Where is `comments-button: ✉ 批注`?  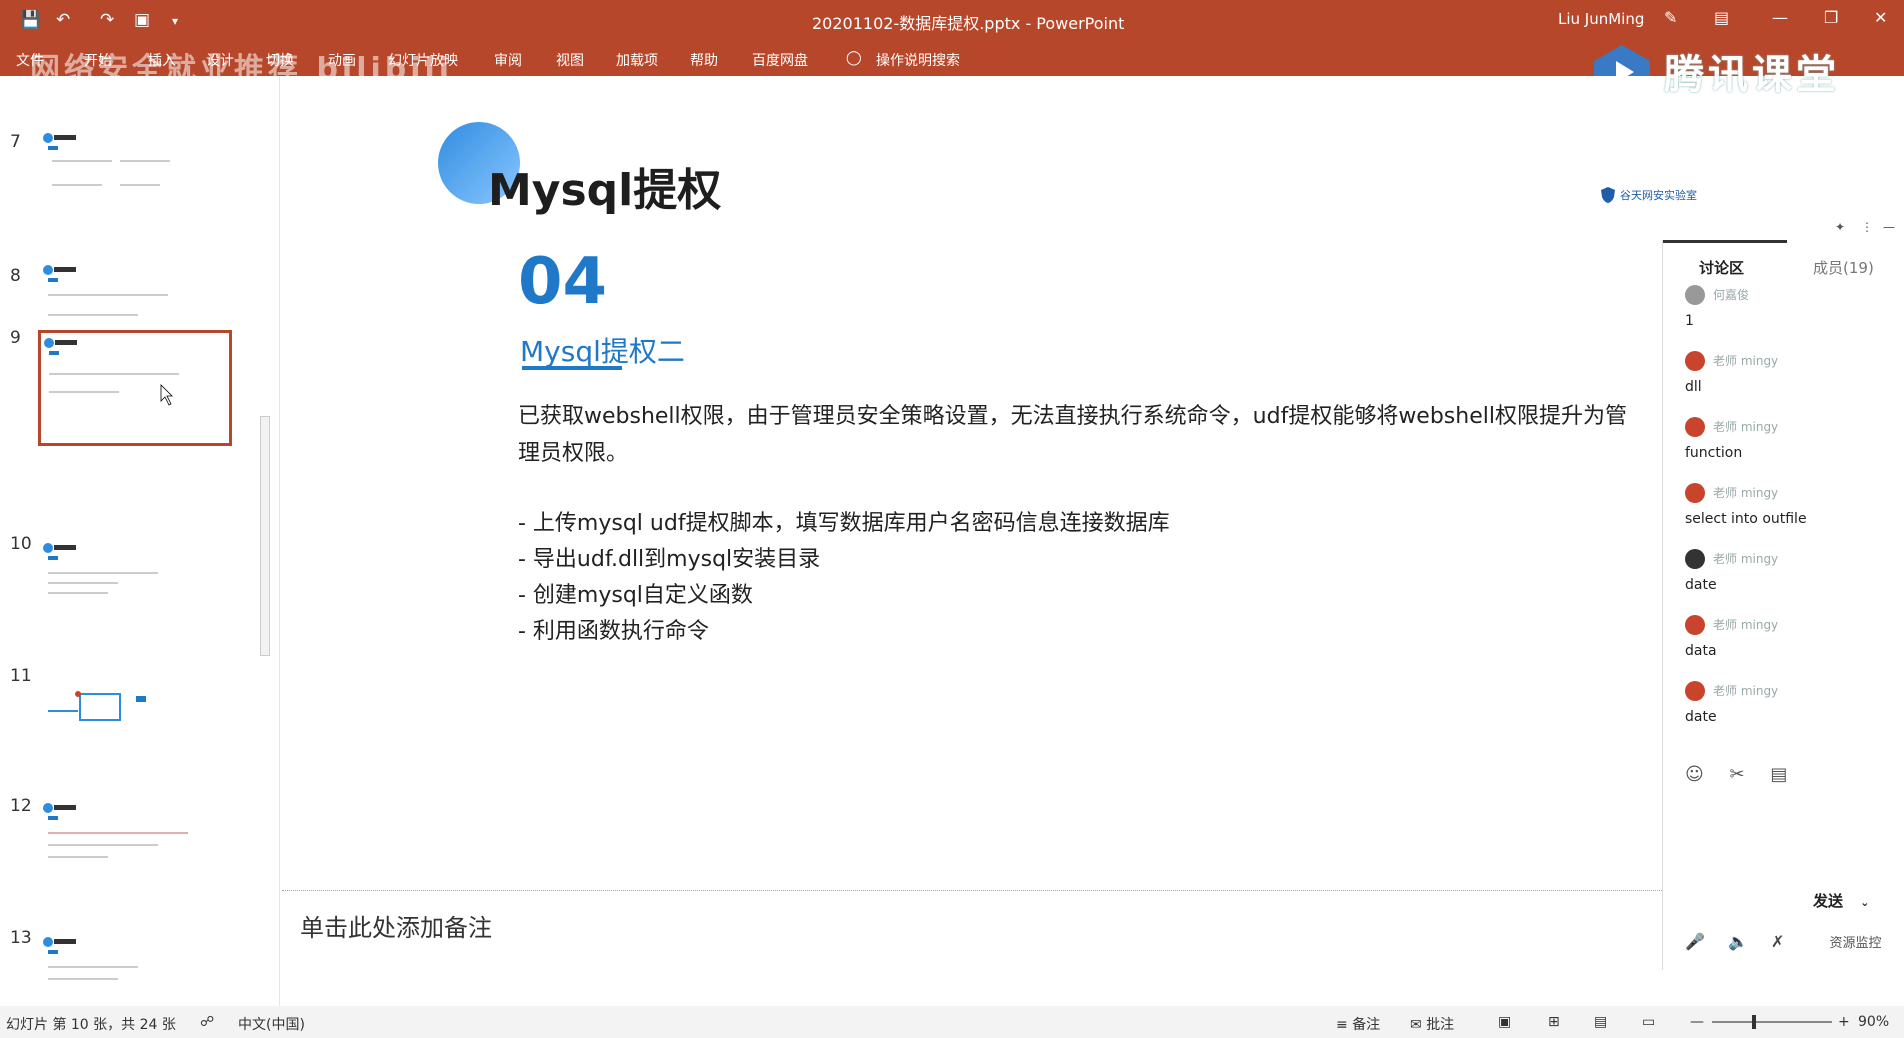
comments-button: ✉ 批注 is located at coordinates (1432, 1024).